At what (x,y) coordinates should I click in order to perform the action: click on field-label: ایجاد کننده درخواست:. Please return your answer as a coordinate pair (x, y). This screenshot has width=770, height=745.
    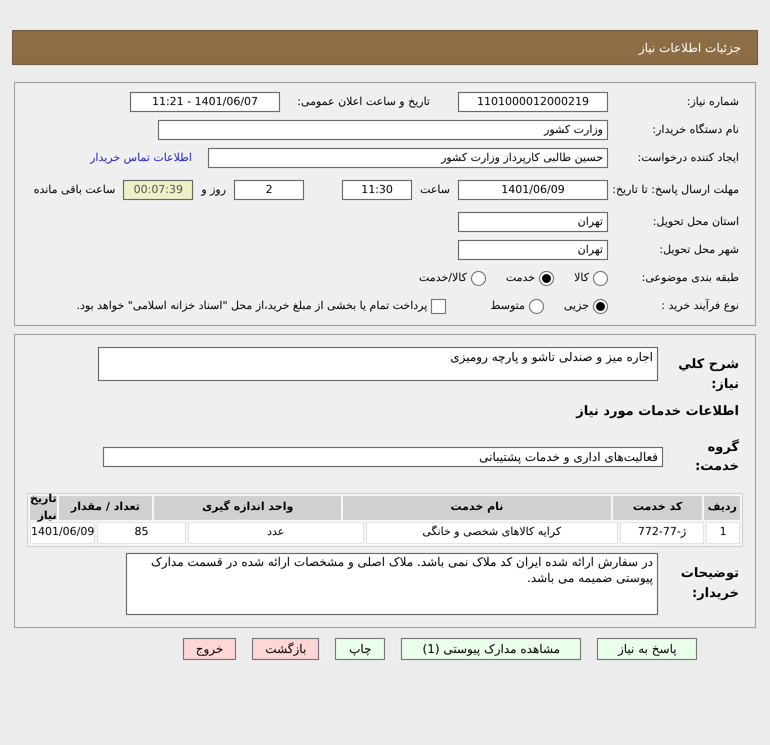
    Looking at the image, I should click on (688, 158).